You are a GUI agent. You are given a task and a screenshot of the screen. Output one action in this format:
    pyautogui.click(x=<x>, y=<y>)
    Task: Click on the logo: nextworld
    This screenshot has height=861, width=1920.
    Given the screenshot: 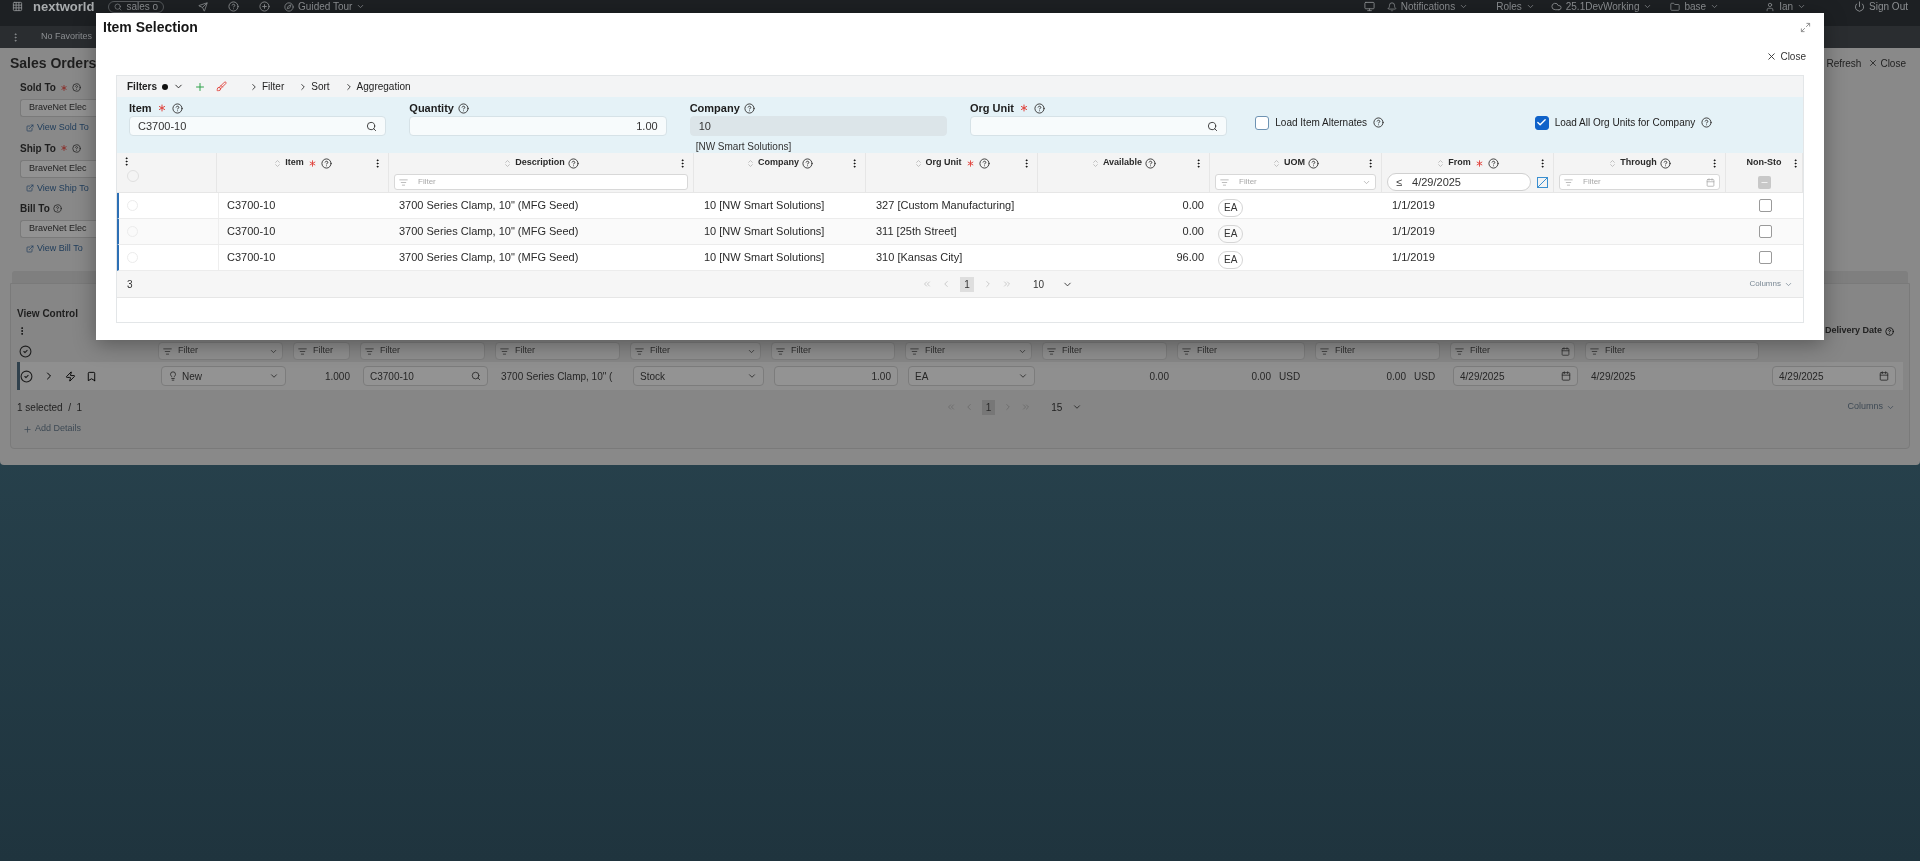 What is the action you would take?
    pyautogui.click(x=64, y=6)
    